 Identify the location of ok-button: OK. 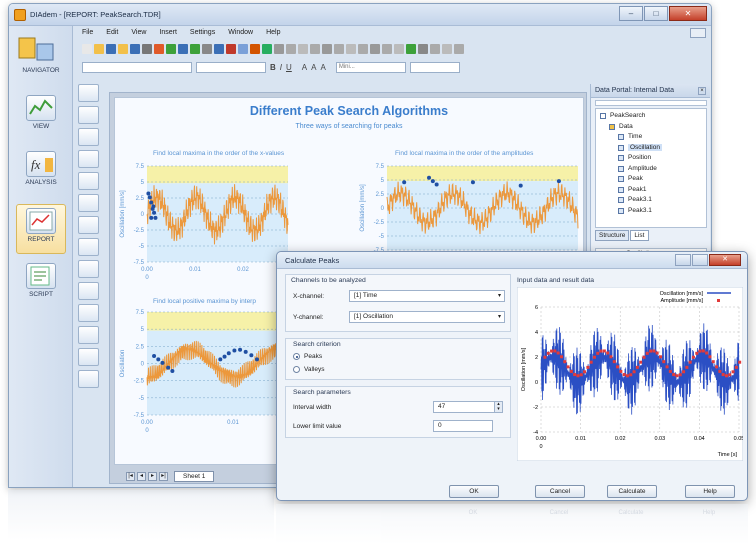
(474, 491).